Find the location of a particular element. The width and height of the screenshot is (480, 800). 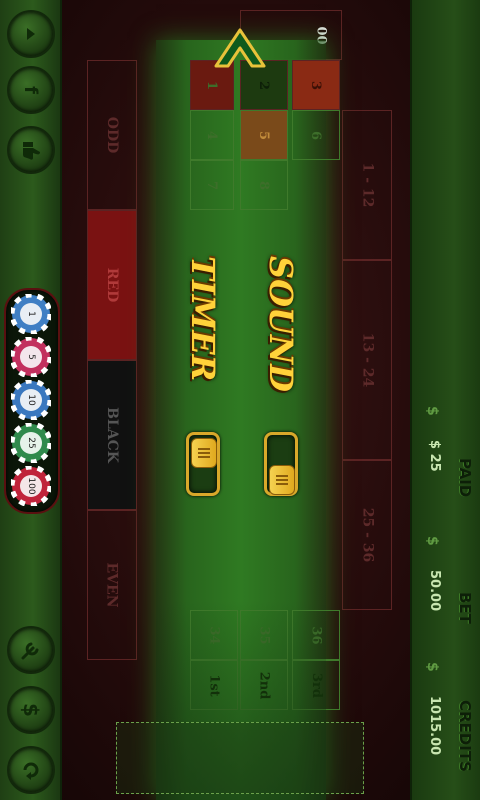

settings-button is located at coordinates (31, 650).